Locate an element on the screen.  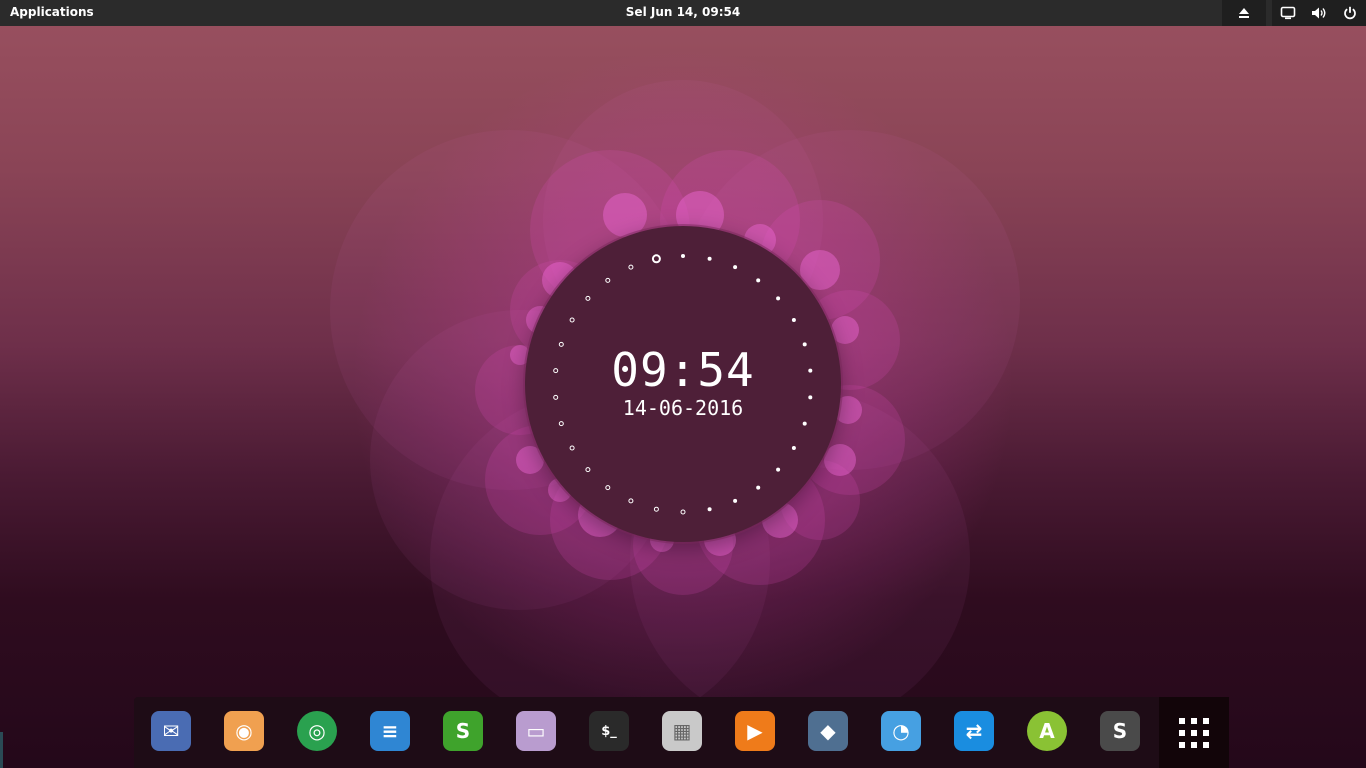
chrome-icon: ◎ is located at coordinates (317, 731).